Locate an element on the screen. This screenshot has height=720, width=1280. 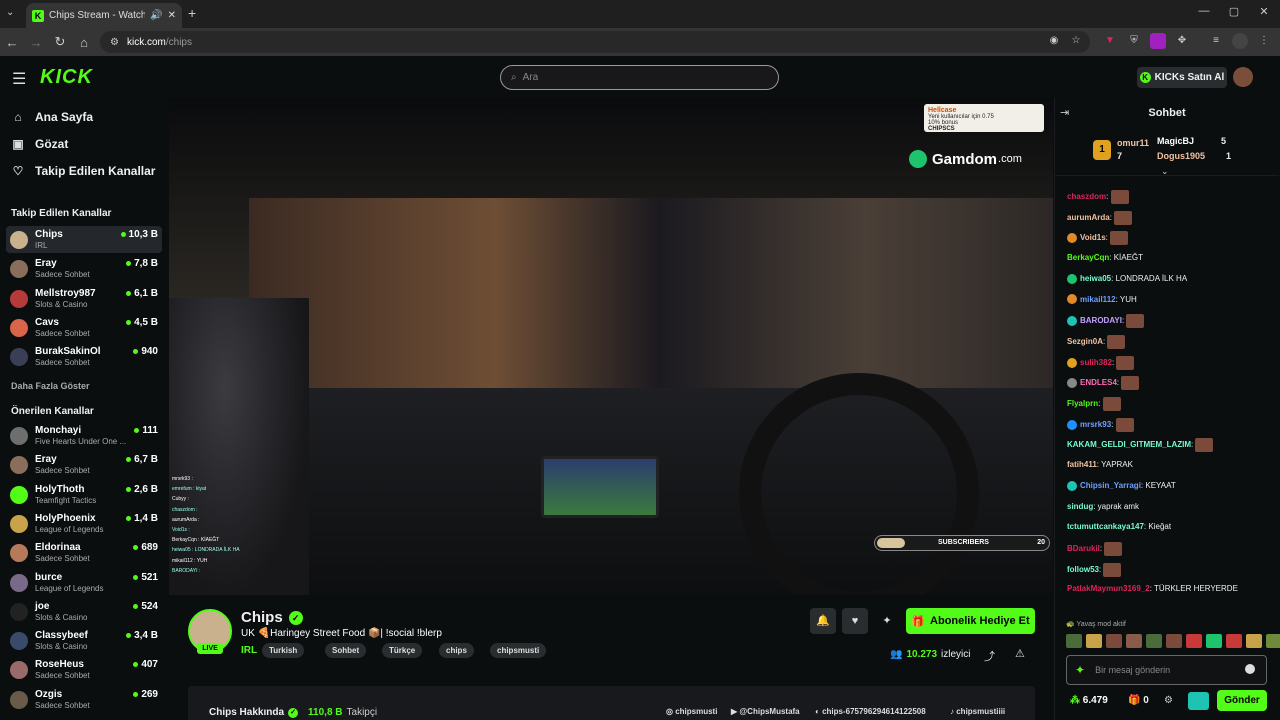
maximize-button: ▢ is located at coordinates (1234, 11).